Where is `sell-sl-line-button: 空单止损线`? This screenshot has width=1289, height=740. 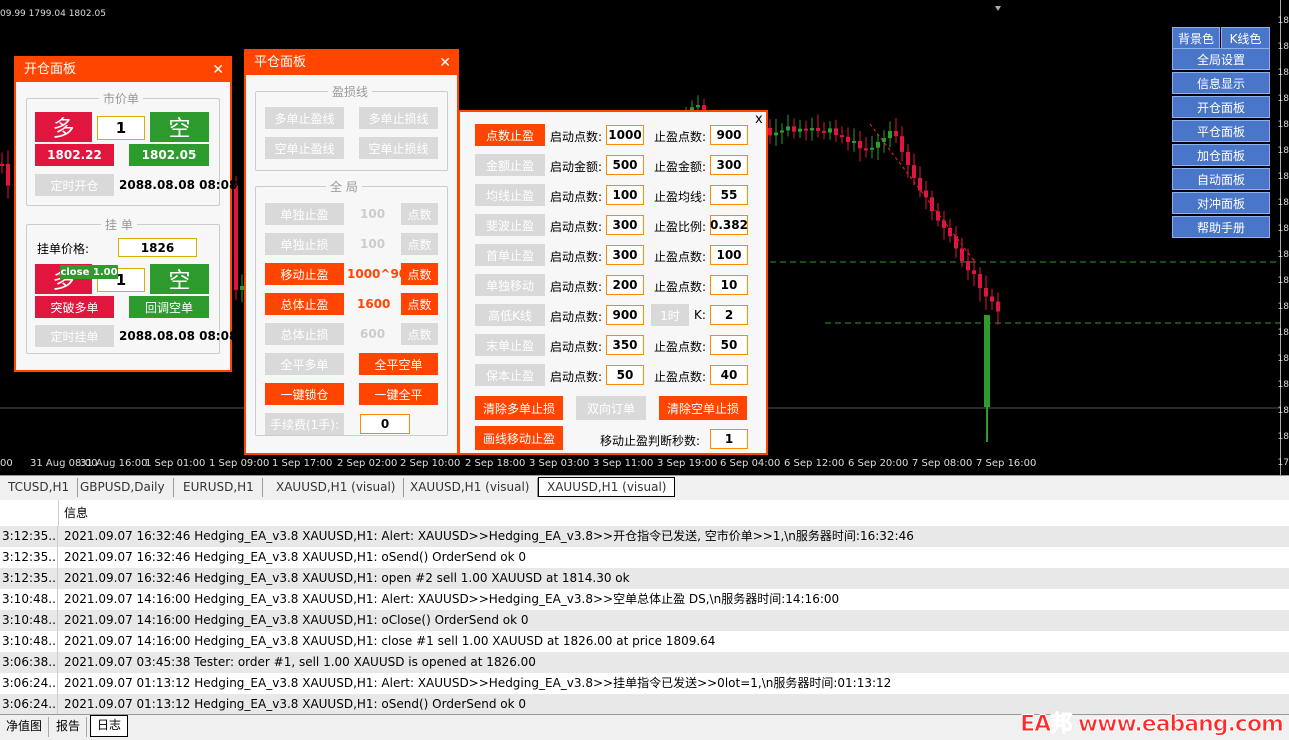
sell-sl-line-button: 空单止损线 is located at coordinates (398, 148).